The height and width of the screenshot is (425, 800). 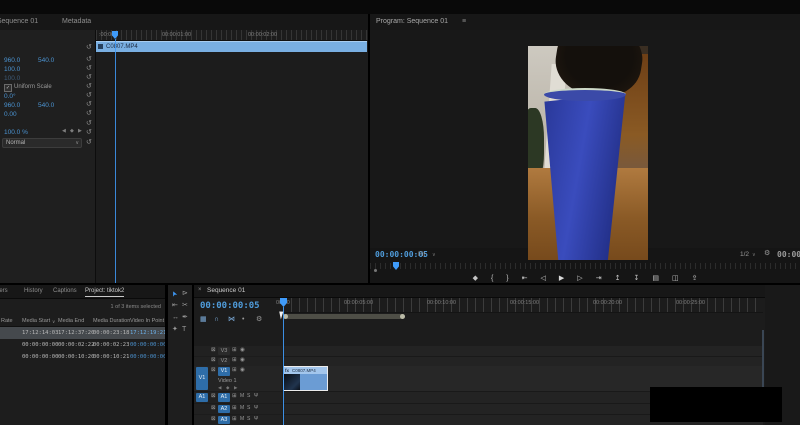 What do you see at coordinates (111, 321) in the screenshot?
I see `col-media-duration: Media Duration` at bounding box center [111, 321].